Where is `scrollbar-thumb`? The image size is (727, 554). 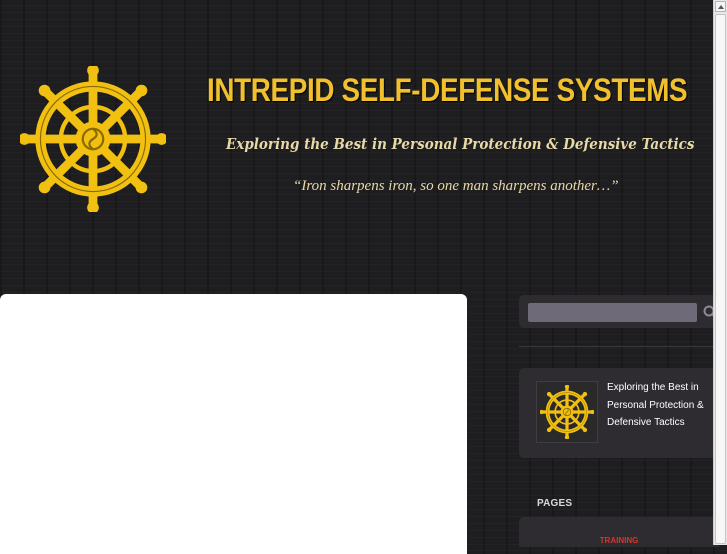 scrollbar-thumb is located at coordinates (720, 279).